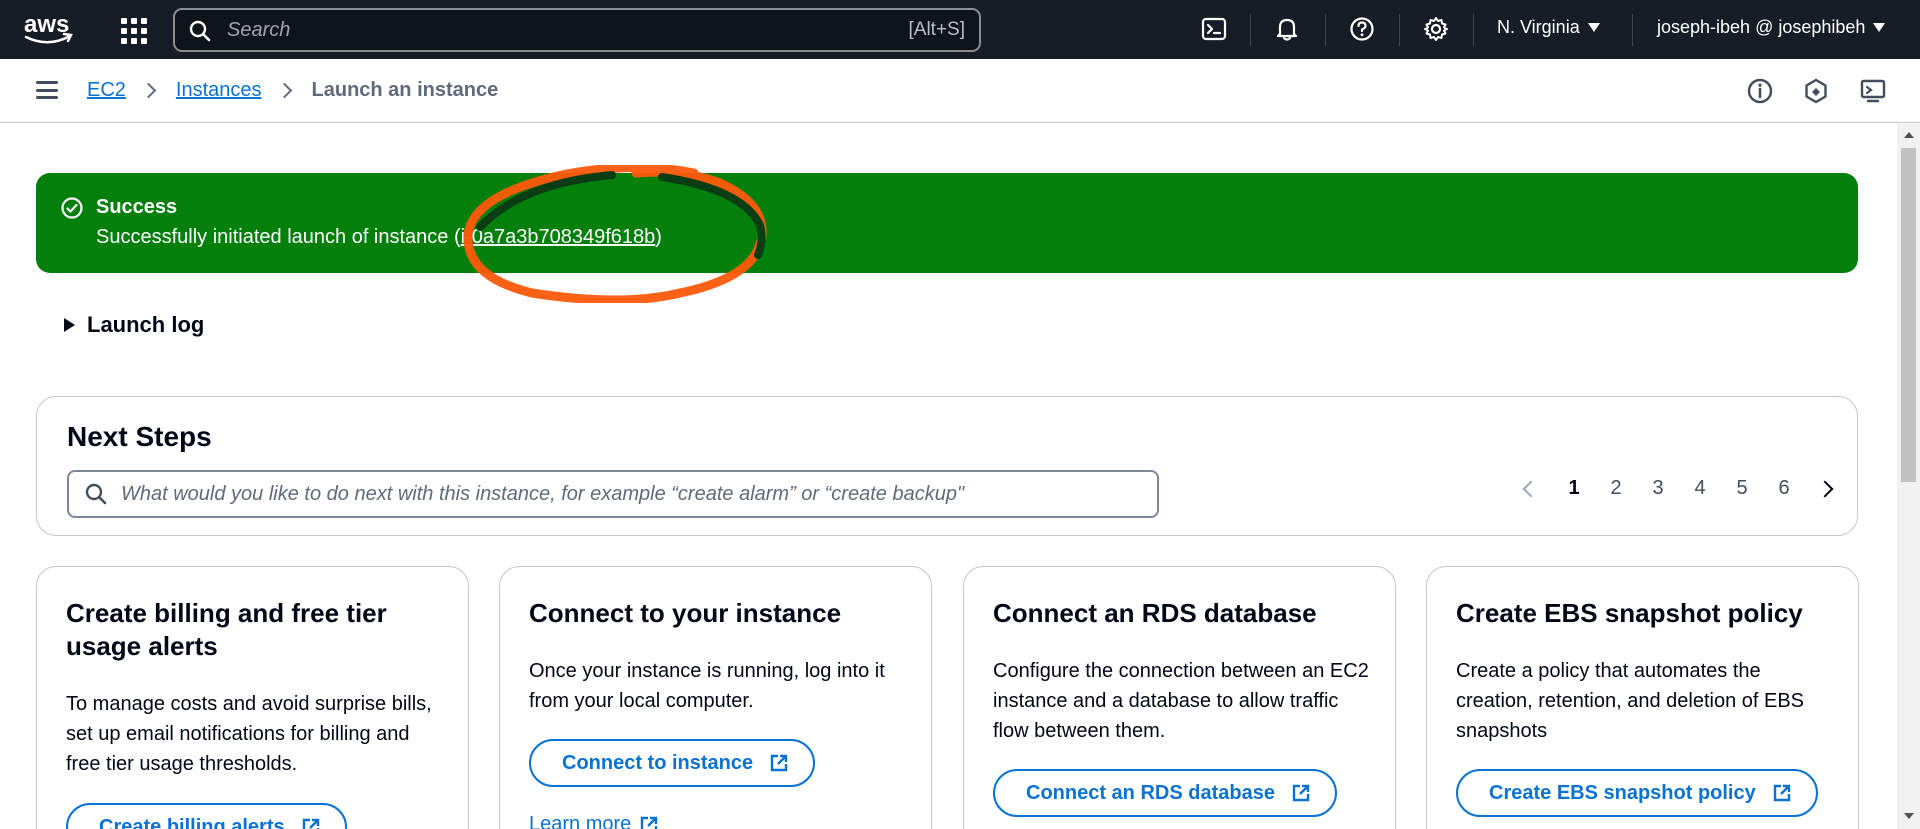 The width and height of the screenshot is (1920, 829). I want to click on region-selector: N. Virginia, so click(1548, 27).